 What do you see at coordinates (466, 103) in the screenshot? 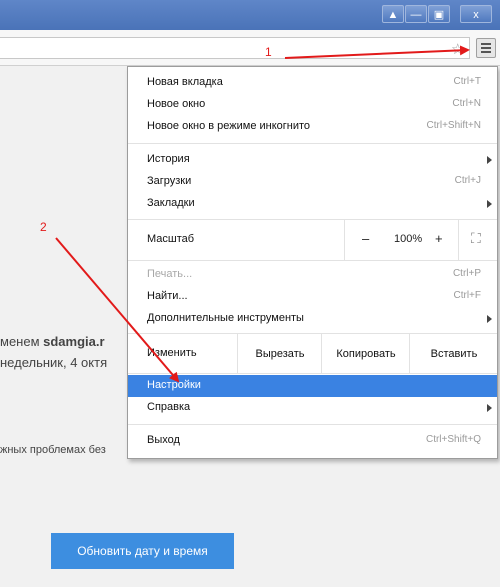
I see `menu-item-shortcut: Ctrl+N` at bounding box center [466, 103].